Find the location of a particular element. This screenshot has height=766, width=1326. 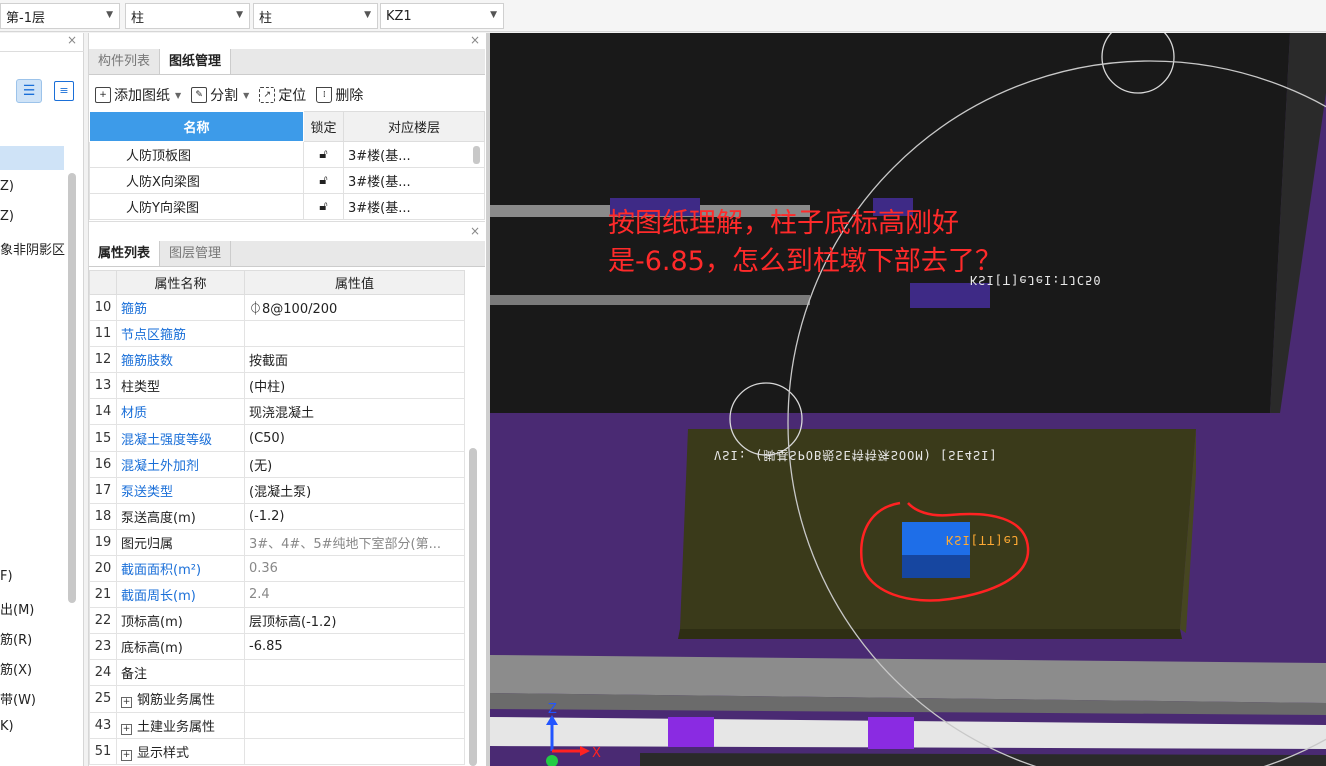

property-value: (中柱) is located at coordinates (354, 386).